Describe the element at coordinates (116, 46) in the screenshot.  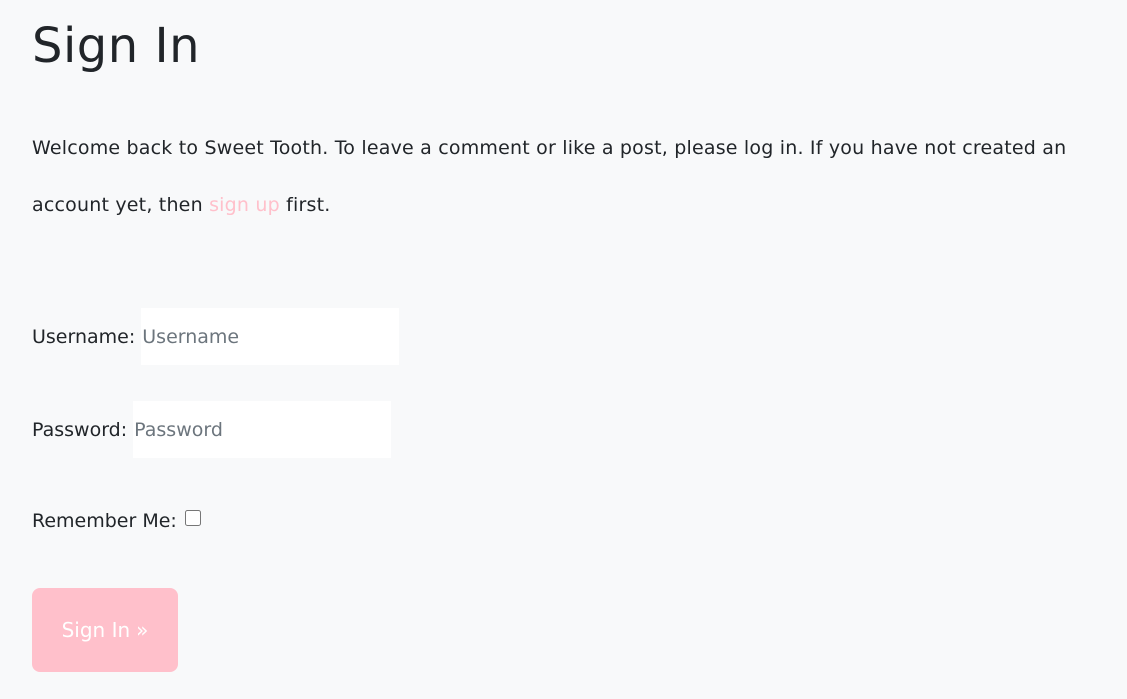
I see `page-title: Sign In` at that location.